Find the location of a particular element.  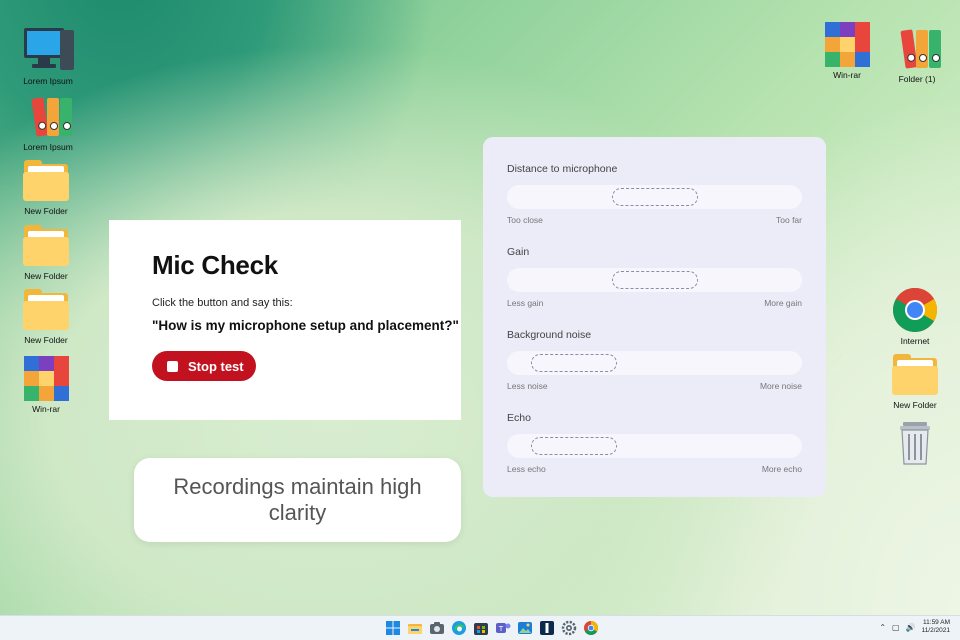

metric-background-noise: Background noise Less noise More noise is located at coordinates (654, 370).